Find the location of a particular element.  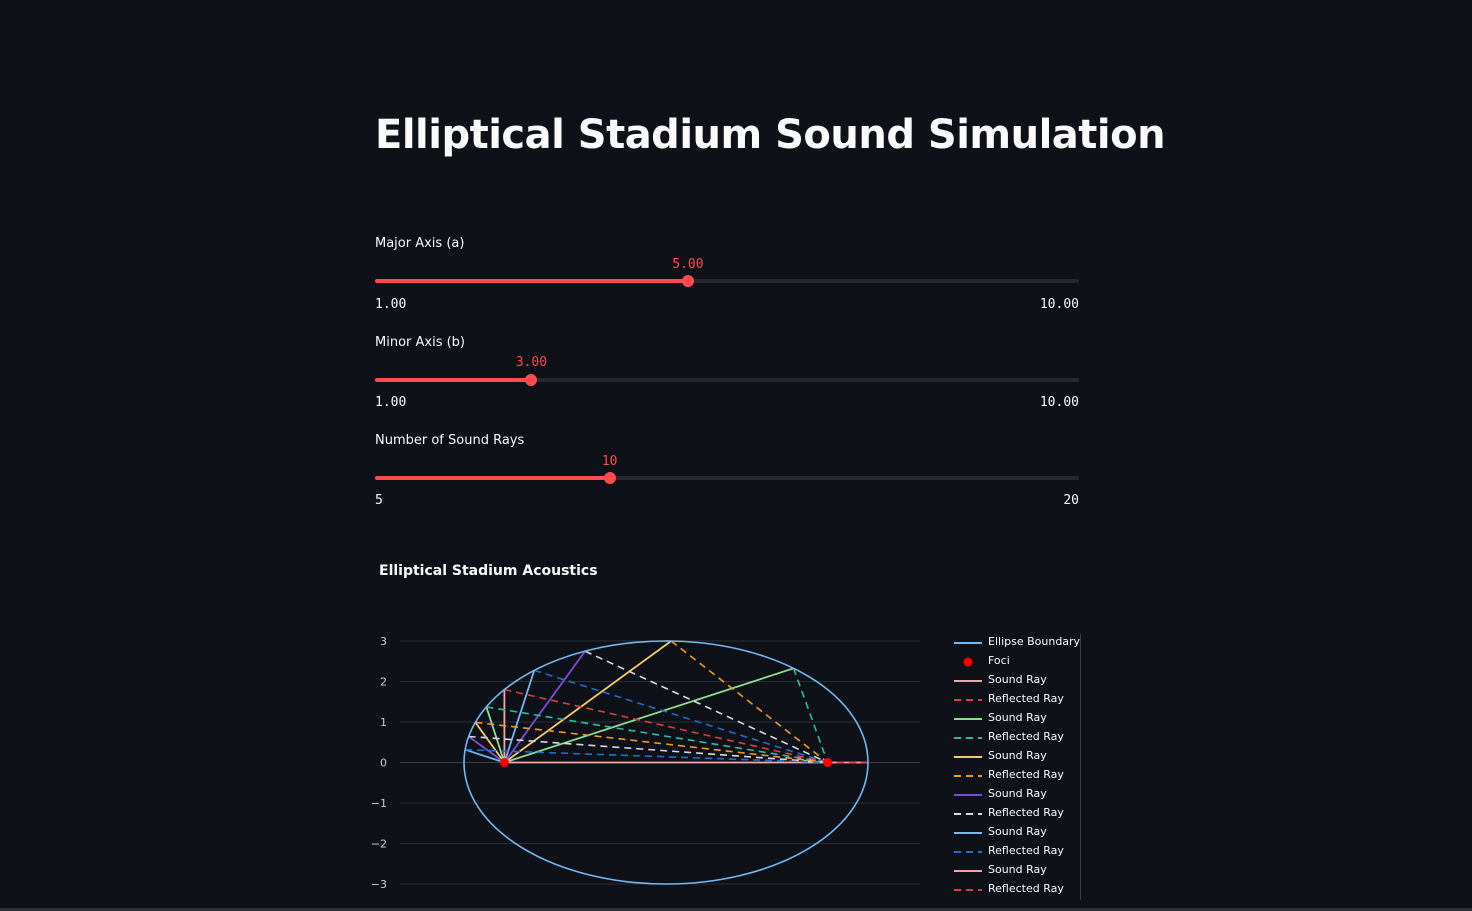

chart-title: Elliptical Stadium Acoustics is located at coordinates (488, 571).